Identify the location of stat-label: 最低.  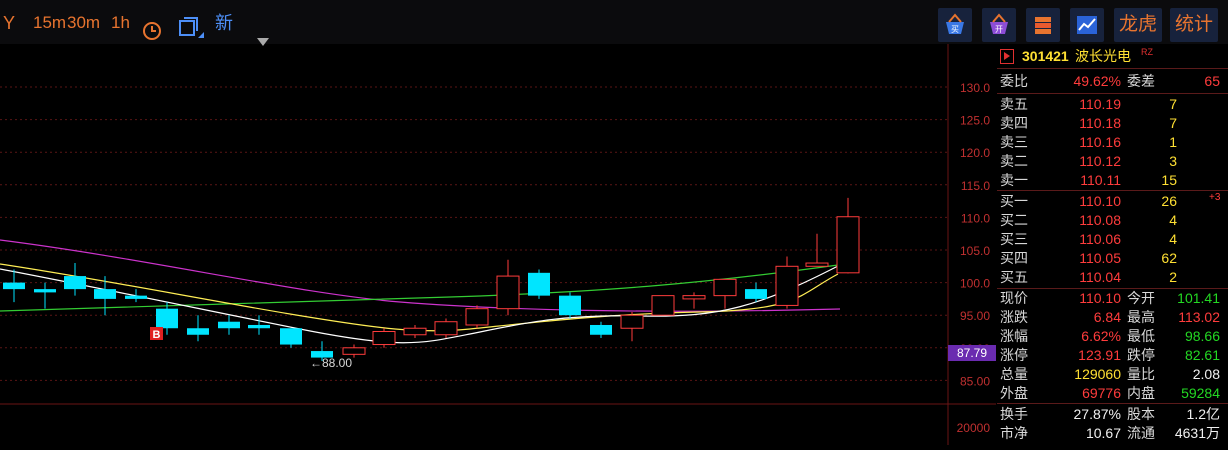
(1141, 336).